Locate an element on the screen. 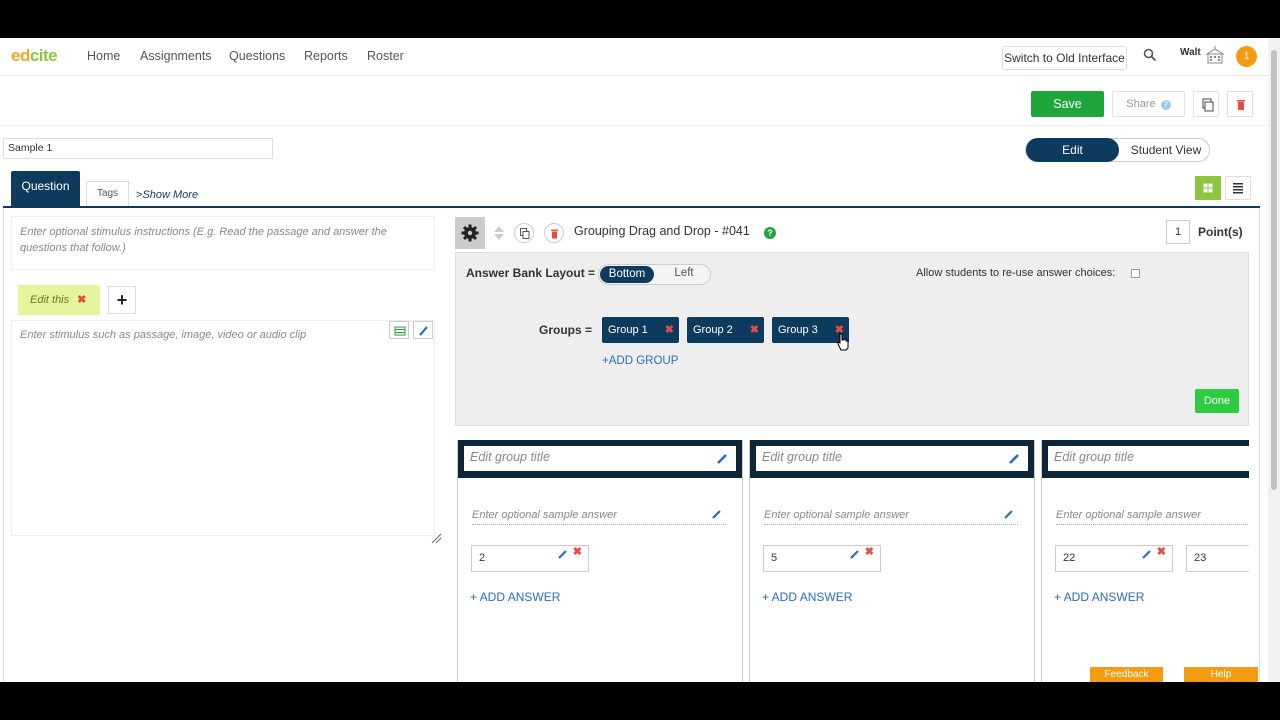 This screenshot has width=1280, height=720. search-icon is located at coordinates (1150, 55).